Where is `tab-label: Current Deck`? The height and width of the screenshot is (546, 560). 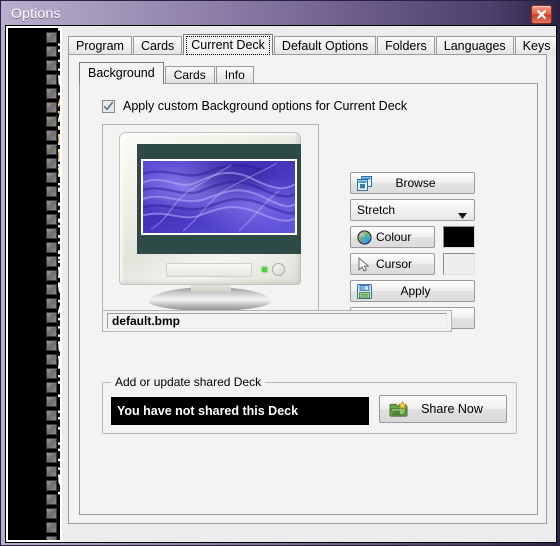 tab-label: Current Deck is located at coordinates (228, 45).